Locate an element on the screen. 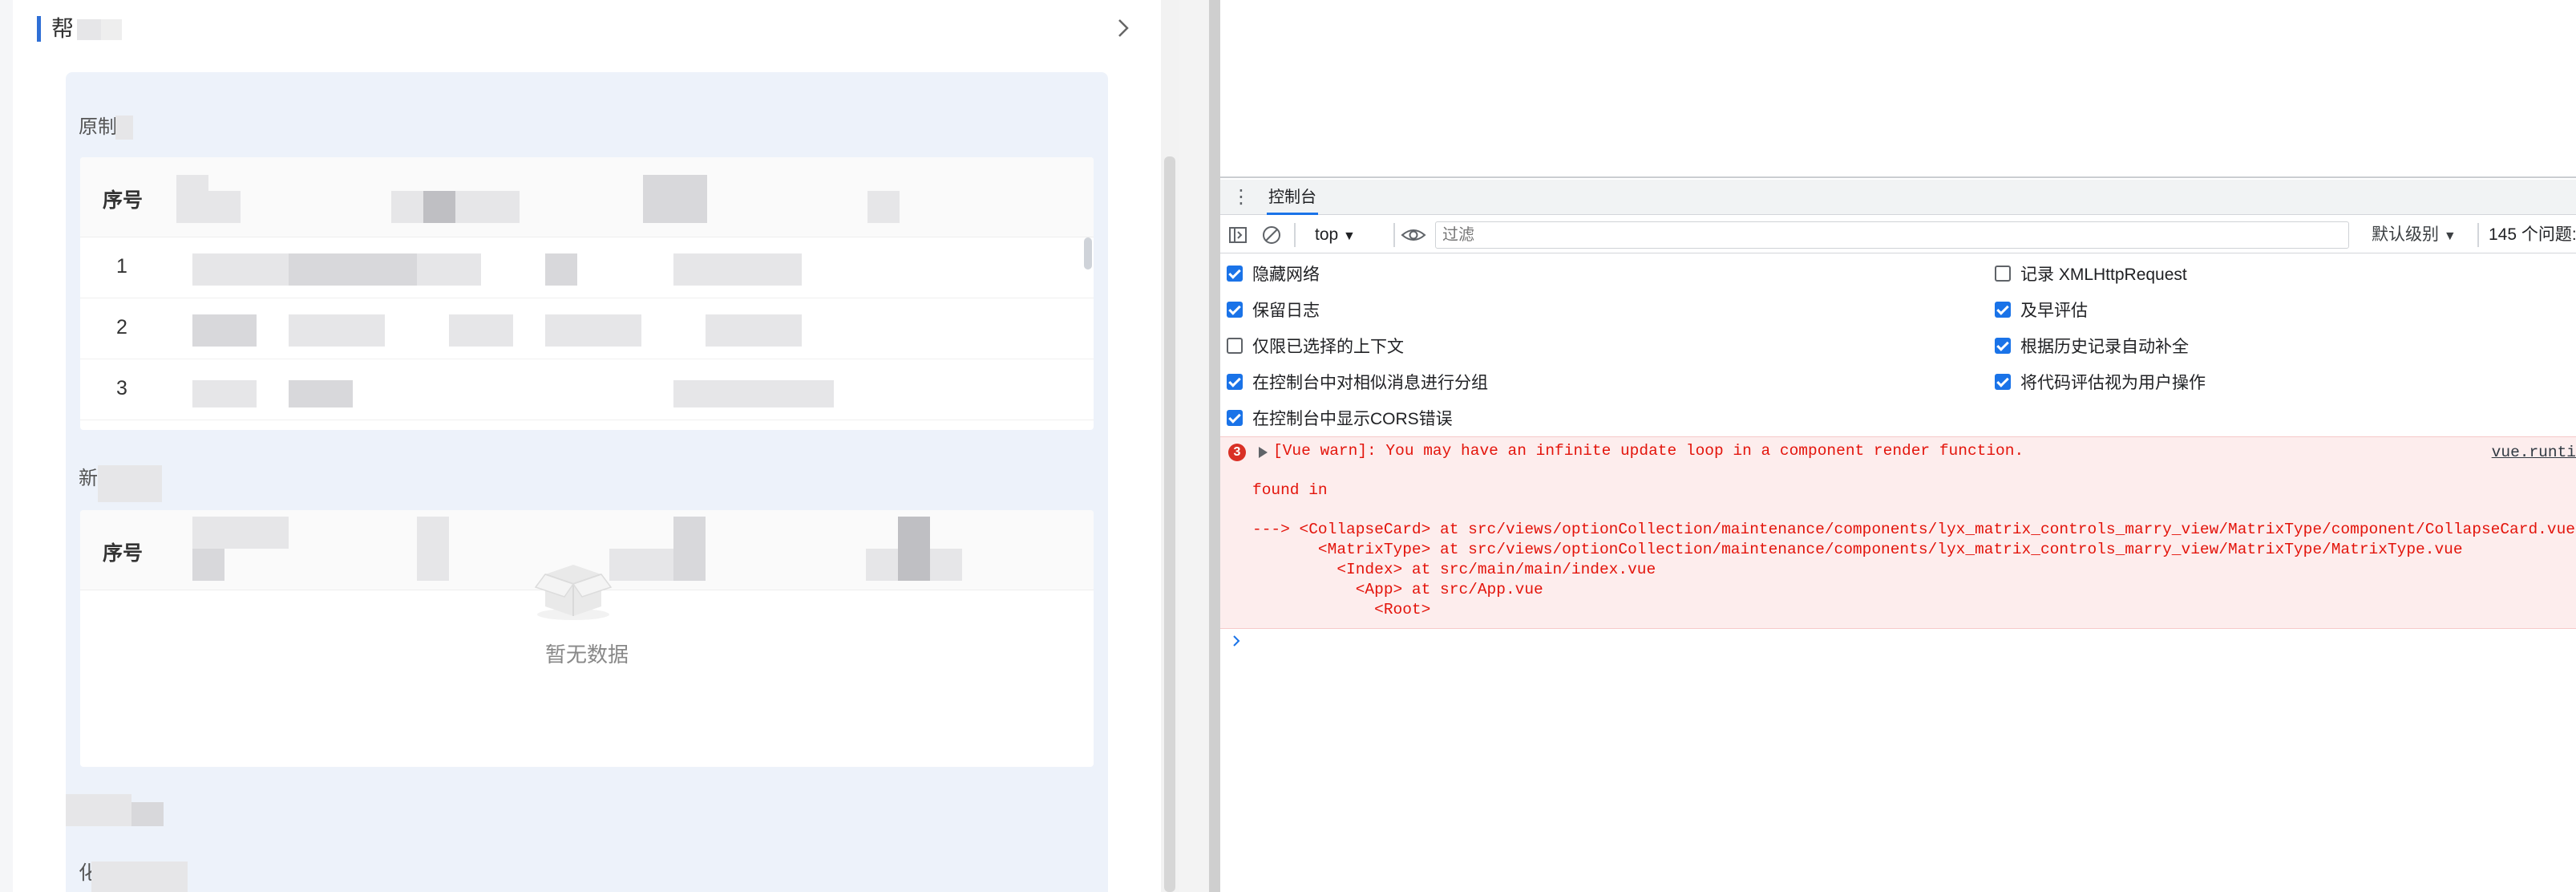 The height and width of the screenshot is (892, 2576). context-select: top ▼ is located at coordinates (1335, 236).